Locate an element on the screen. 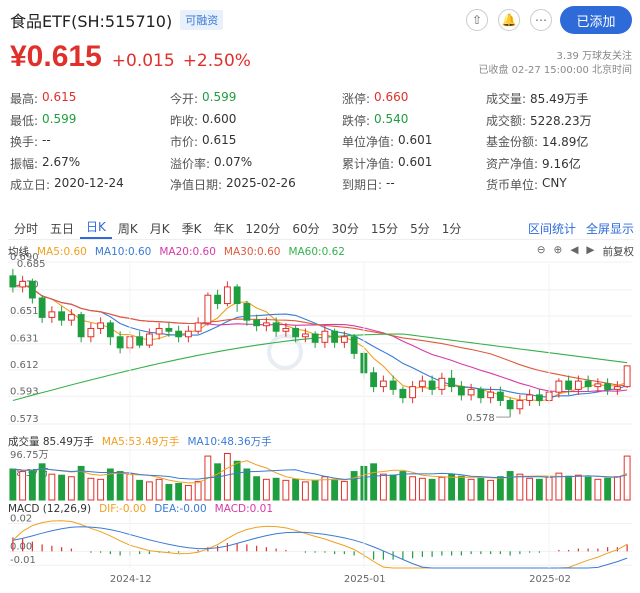 The height and width of the screenshot is (593, 640). stat-label: 换手: is located at coordinates (24, 142).